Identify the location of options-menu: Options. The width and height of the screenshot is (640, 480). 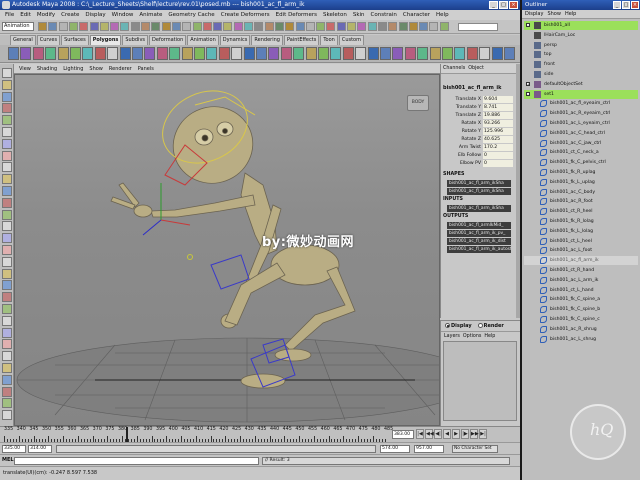
(472, 336).